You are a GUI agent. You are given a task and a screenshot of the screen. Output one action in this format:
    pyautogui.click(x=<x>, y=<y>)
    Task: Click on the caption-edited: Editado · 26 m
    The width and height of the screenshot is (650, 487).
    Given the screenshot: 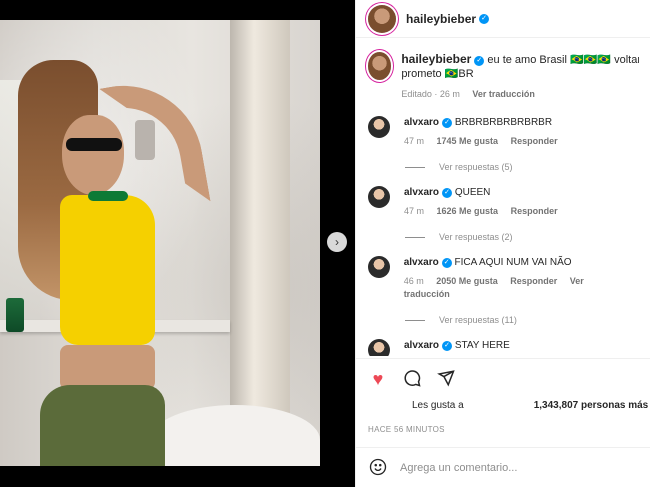 What is the action you would take?
    pyautogui.click(x=430, y=94)
    